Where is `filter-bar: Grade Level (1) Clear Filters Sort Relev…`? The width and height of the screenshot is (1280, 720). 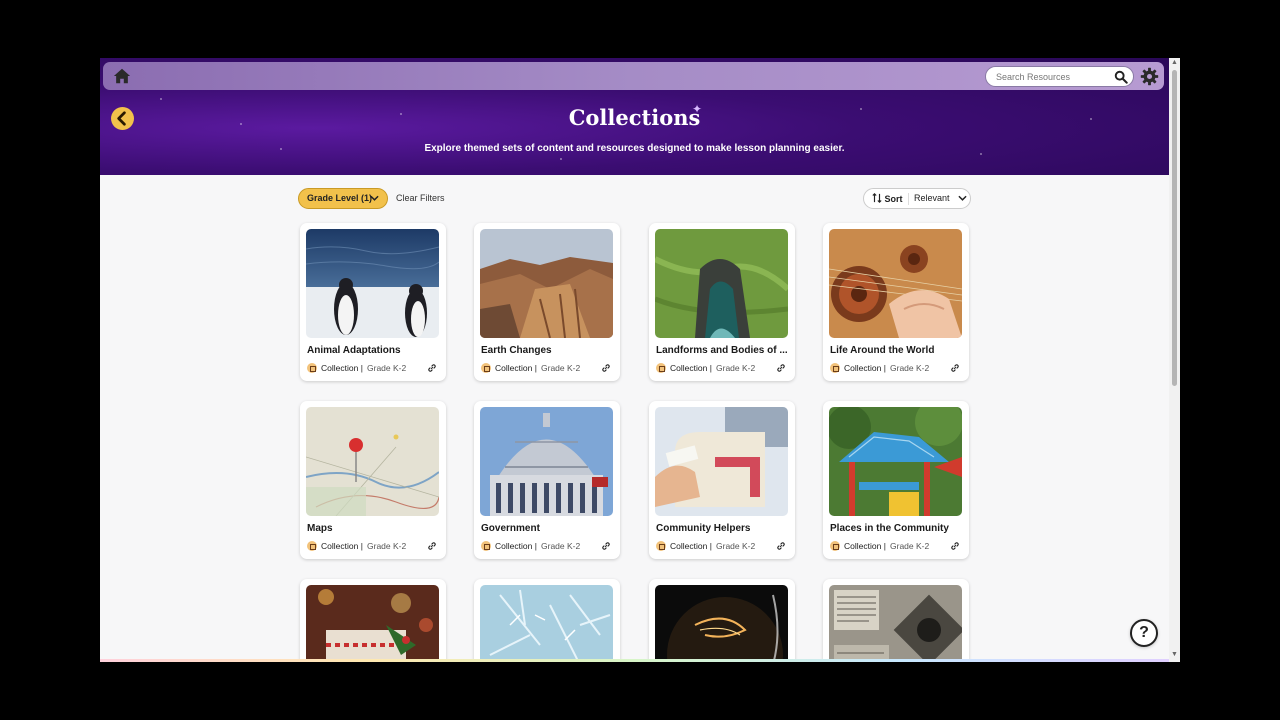
filter-bar: Grade Level (1) Clear Filters Sort Relev… is located at coordinates (634, 199).